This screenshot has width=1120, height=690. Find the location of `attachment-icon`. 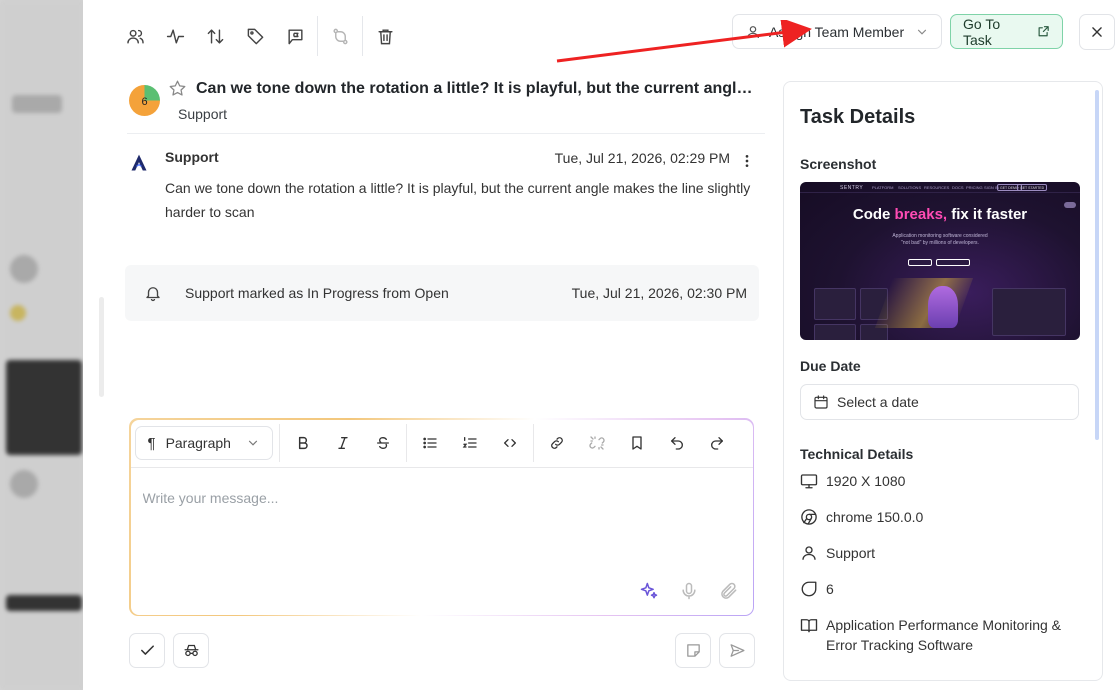

attachment-icon is located at coordinates (729, 591).